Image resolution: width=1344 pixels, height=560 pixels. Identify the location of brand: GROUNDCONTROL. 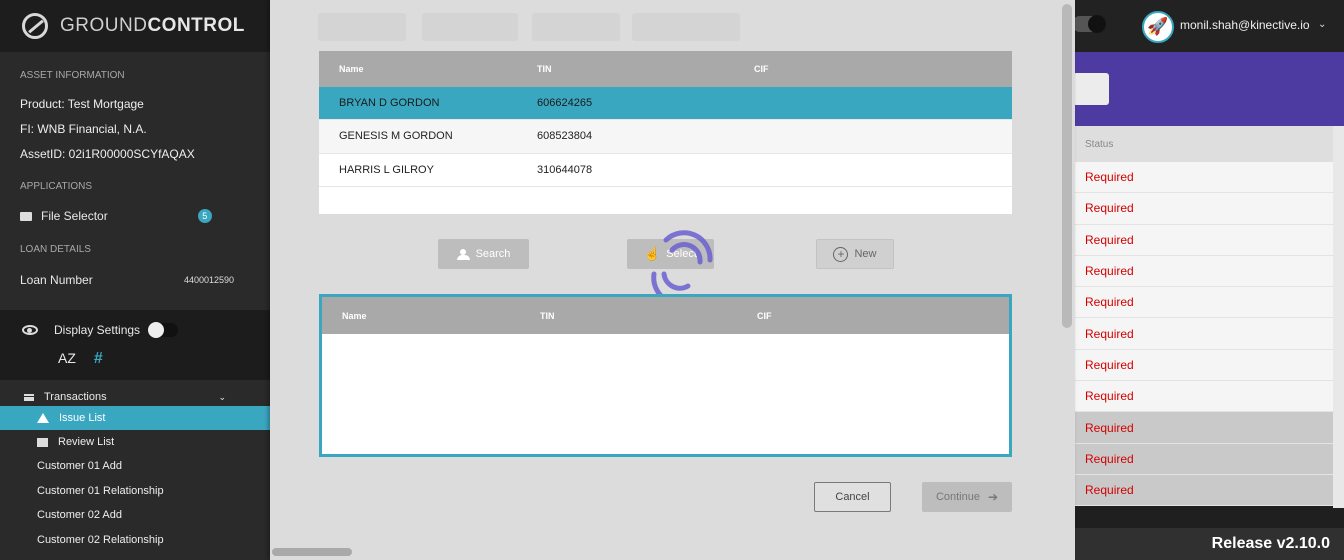
(135, 26).